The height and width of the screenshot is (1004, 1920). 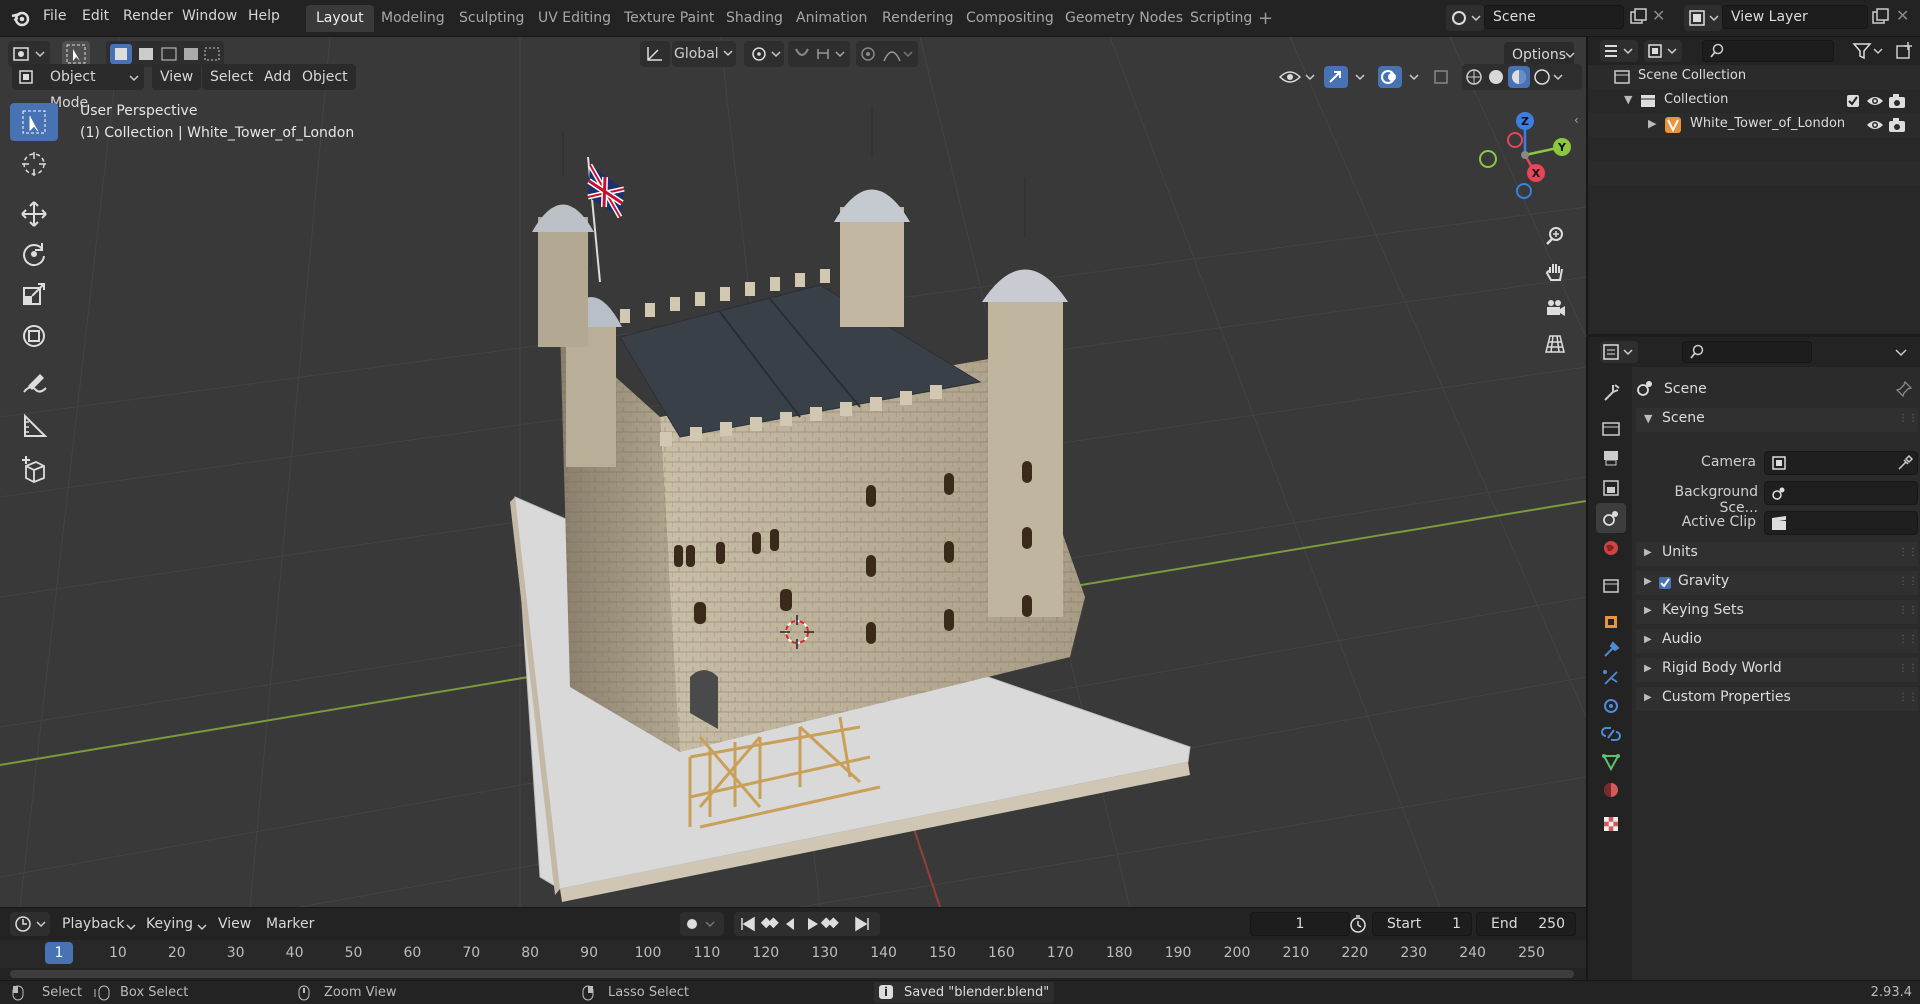 What do you see at coordinates (491, 18) in the screenshot?
I see `tab-sculpting: Sculpting` at bounding box center [491, 18].